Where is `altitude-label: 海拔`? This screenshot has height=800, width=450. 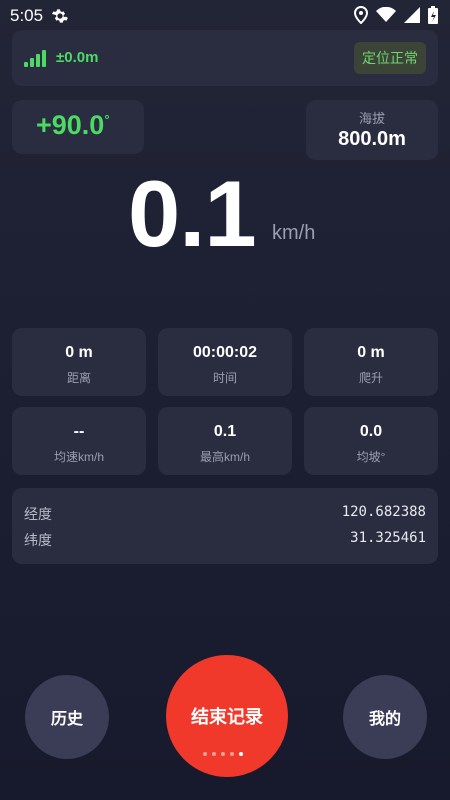
altitude-label: 海拔 is located at coordinates (371, 118).